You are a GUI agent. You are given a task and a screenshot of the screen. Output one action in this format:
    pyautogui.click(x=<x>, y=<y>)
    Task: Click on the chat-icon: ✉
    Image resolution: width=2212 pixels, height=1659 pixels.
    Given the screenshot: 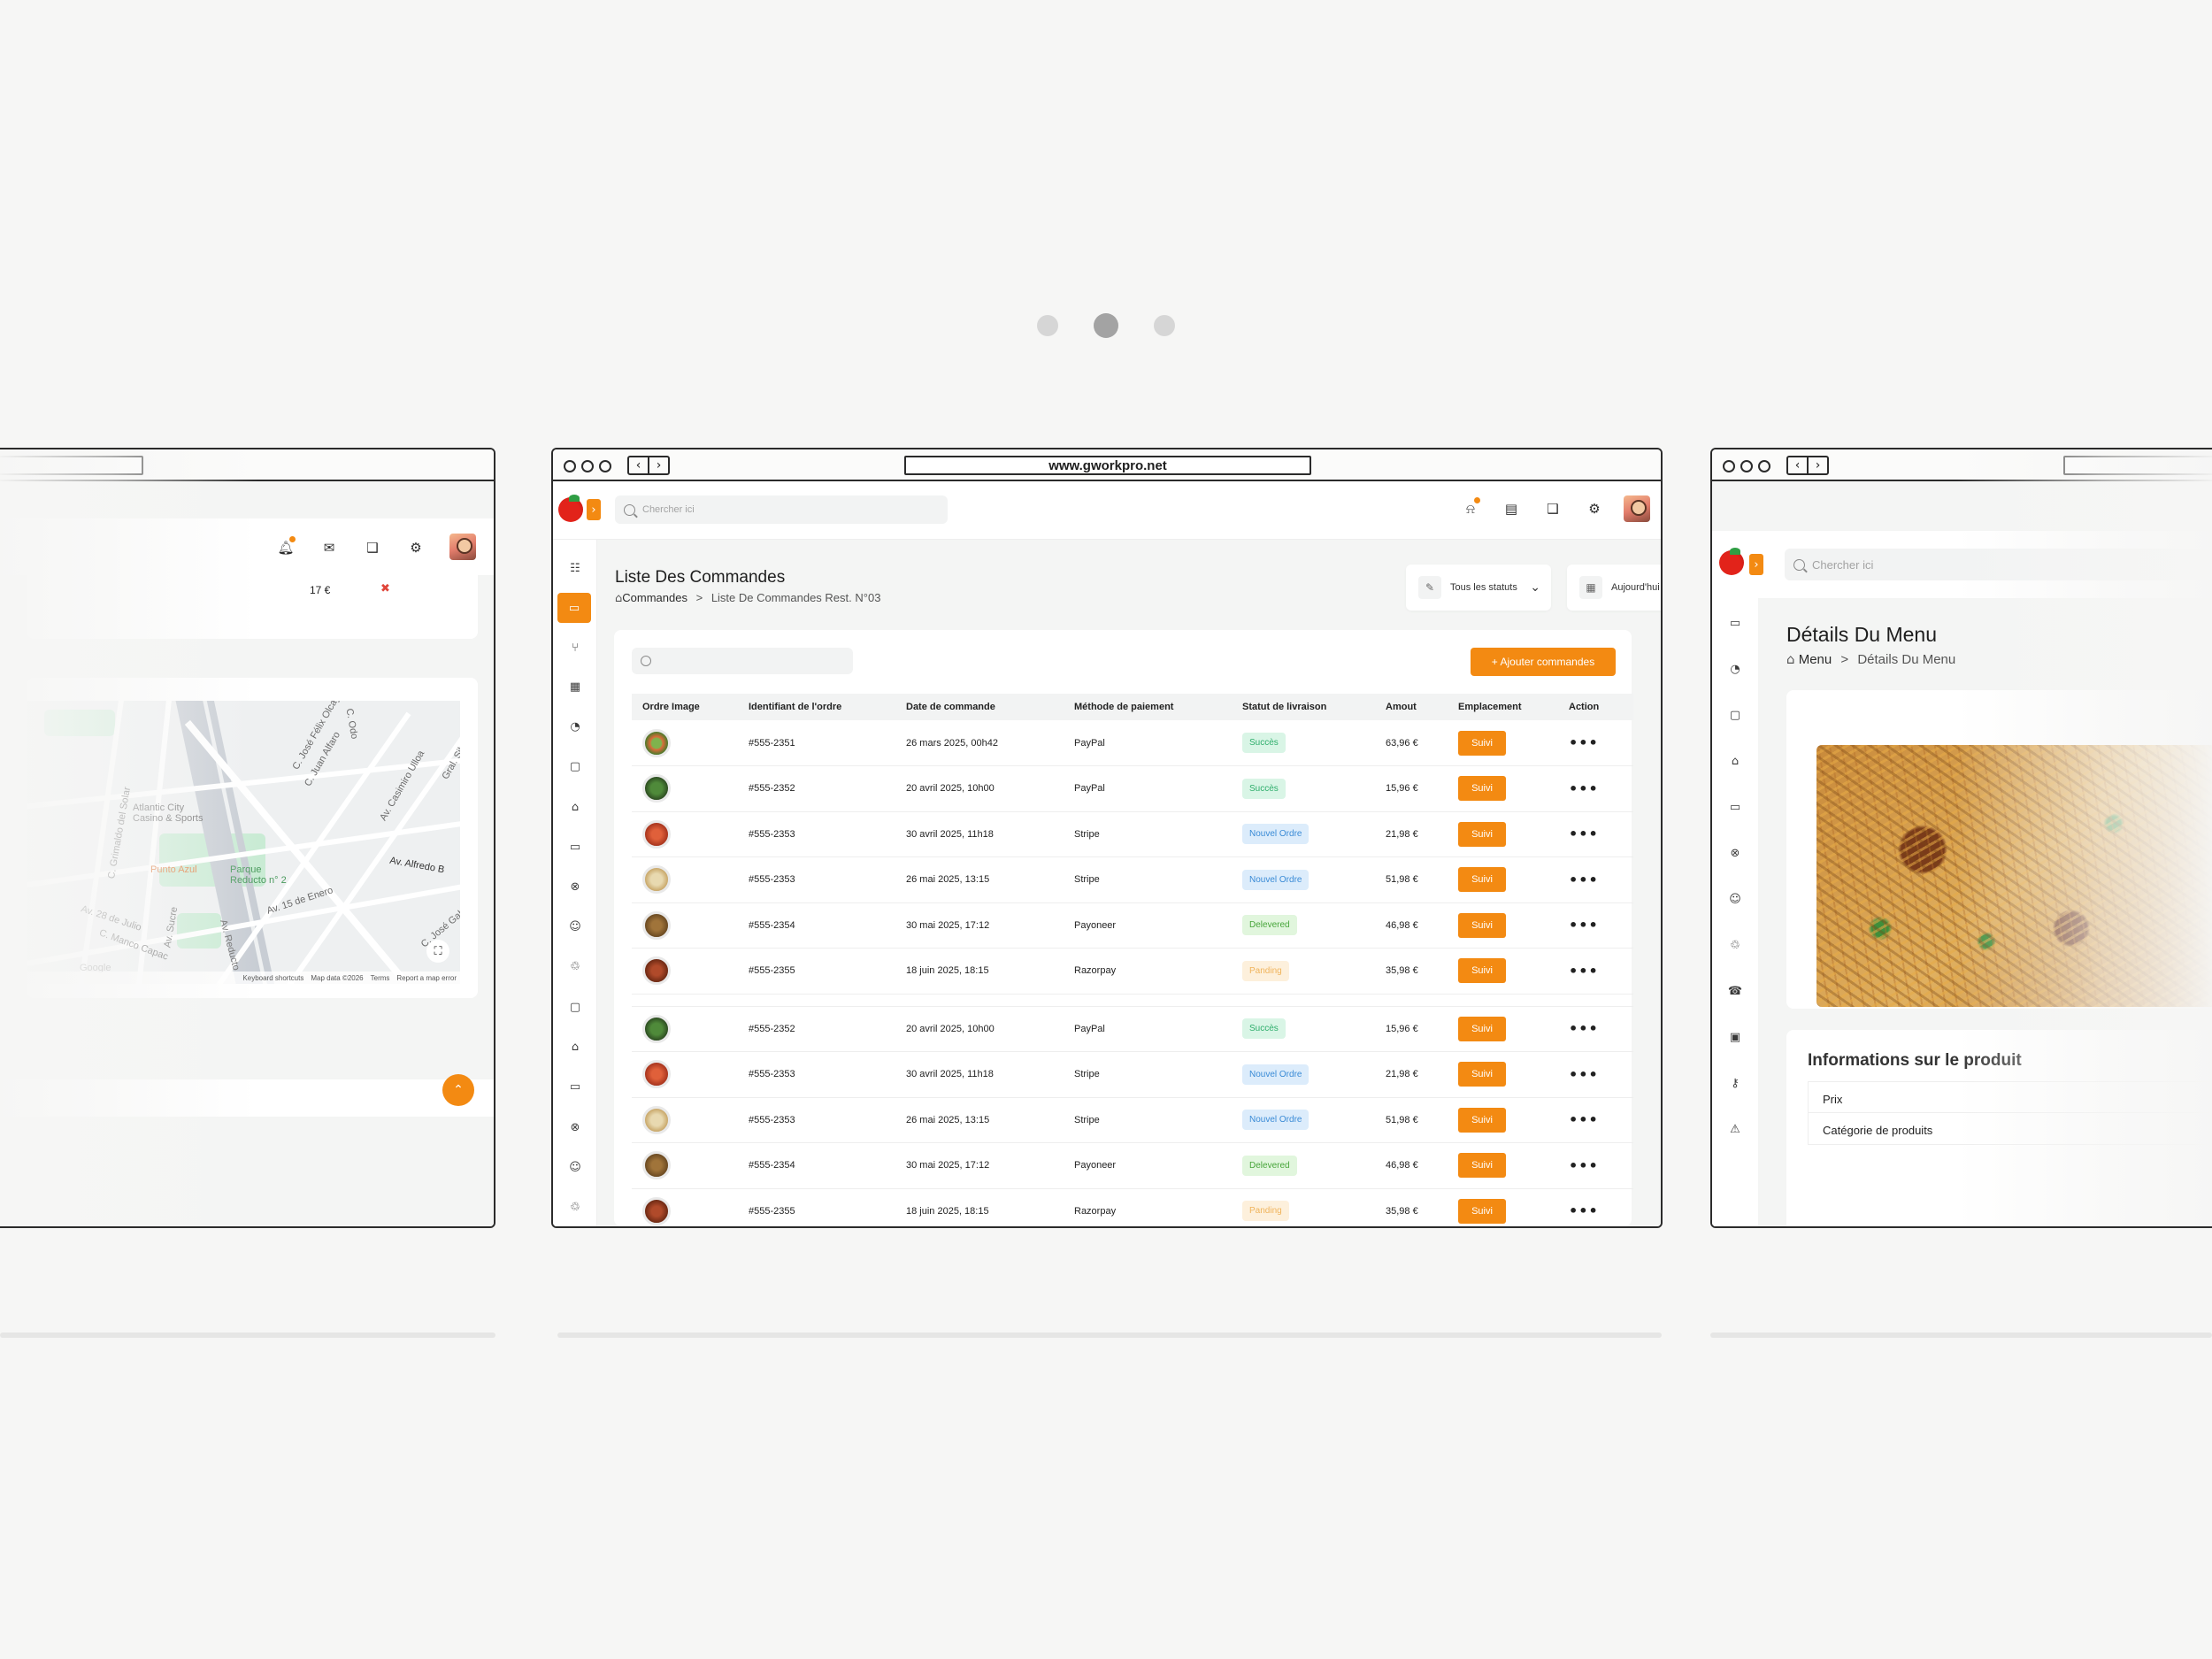 What is the action you would take?
    pyautogui.click(x=329, y=548)
    